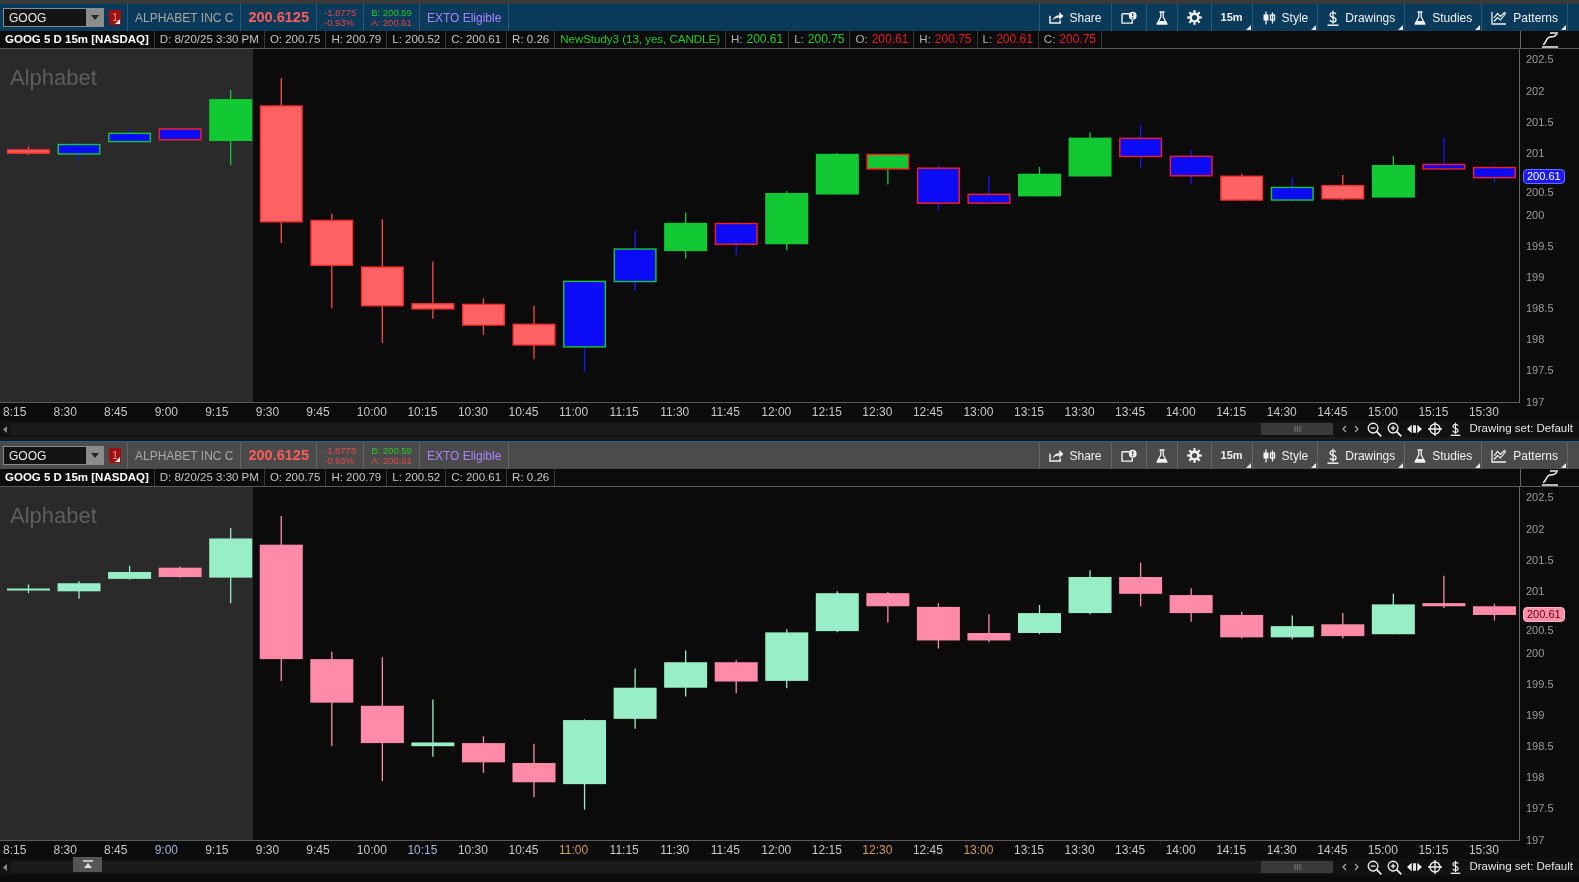  I want to click on time-tick-label: 8:15, so click(15, 412).